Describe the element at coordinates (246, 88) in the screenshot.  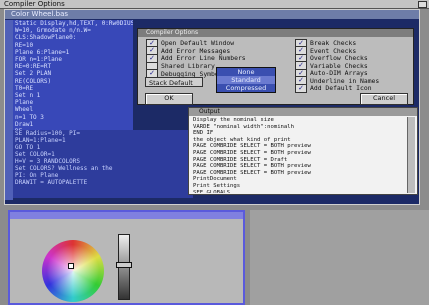
I see `popup-item: Compressed` at that location.